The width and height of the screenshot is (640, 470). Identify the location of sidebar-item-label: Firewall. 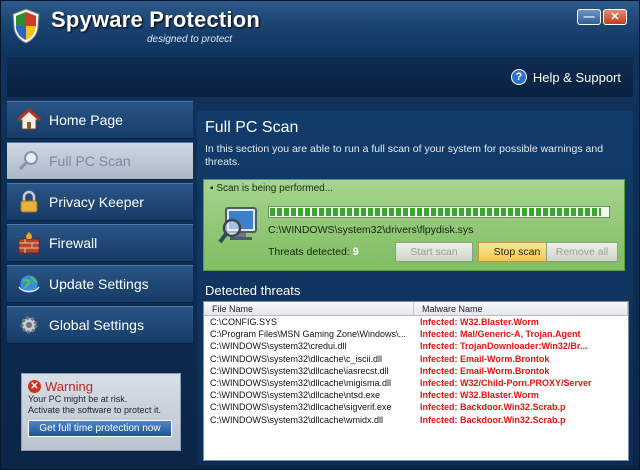
(73, 243).